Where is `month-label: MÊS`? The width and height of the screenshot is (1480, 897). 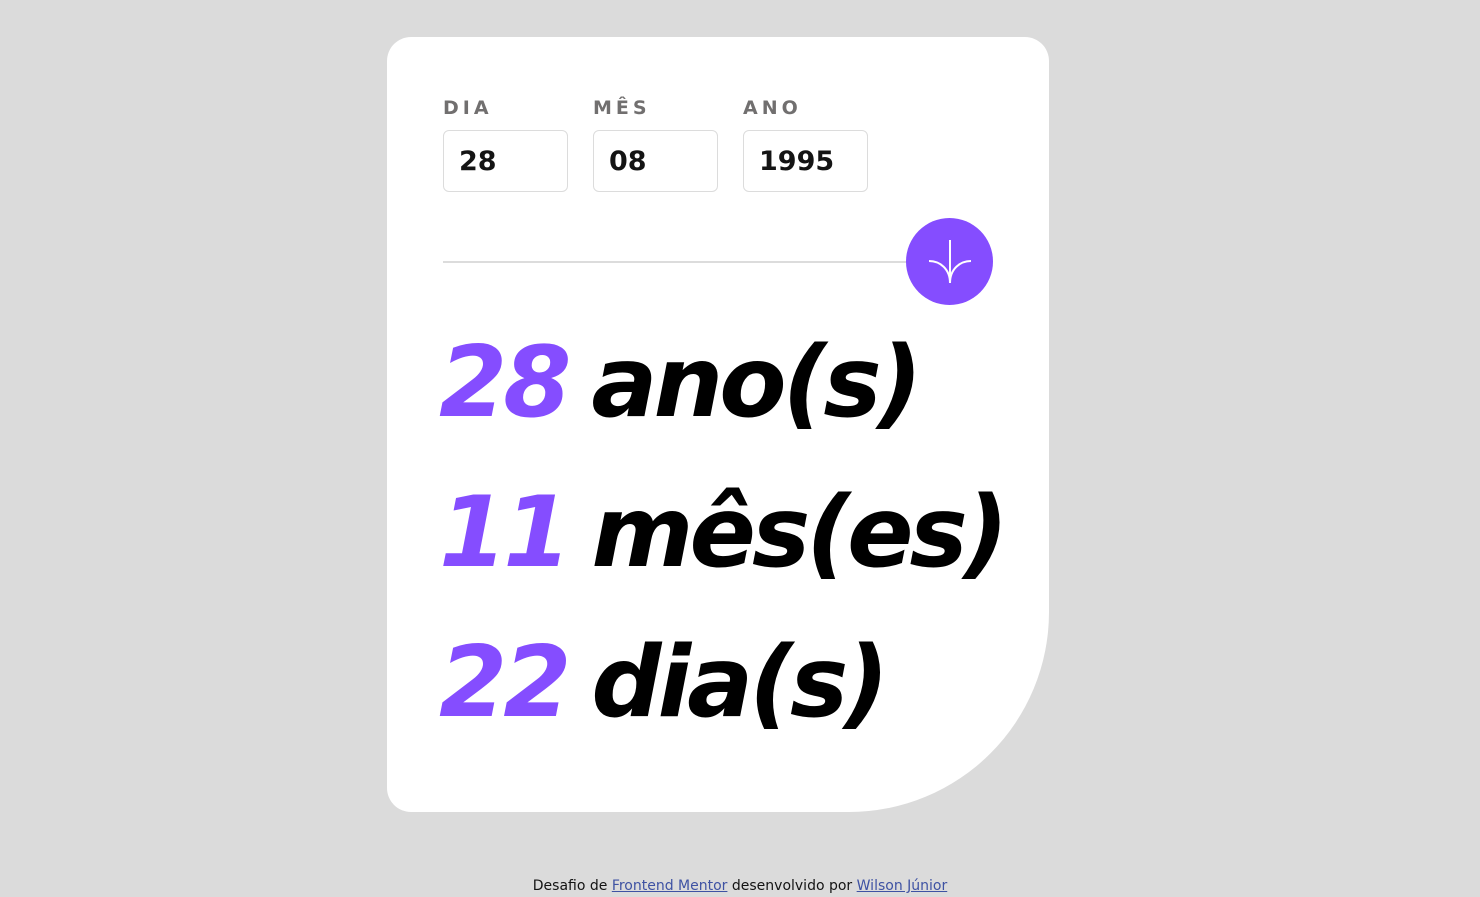
month-label: MÊS is located at coordinates (622, 108).